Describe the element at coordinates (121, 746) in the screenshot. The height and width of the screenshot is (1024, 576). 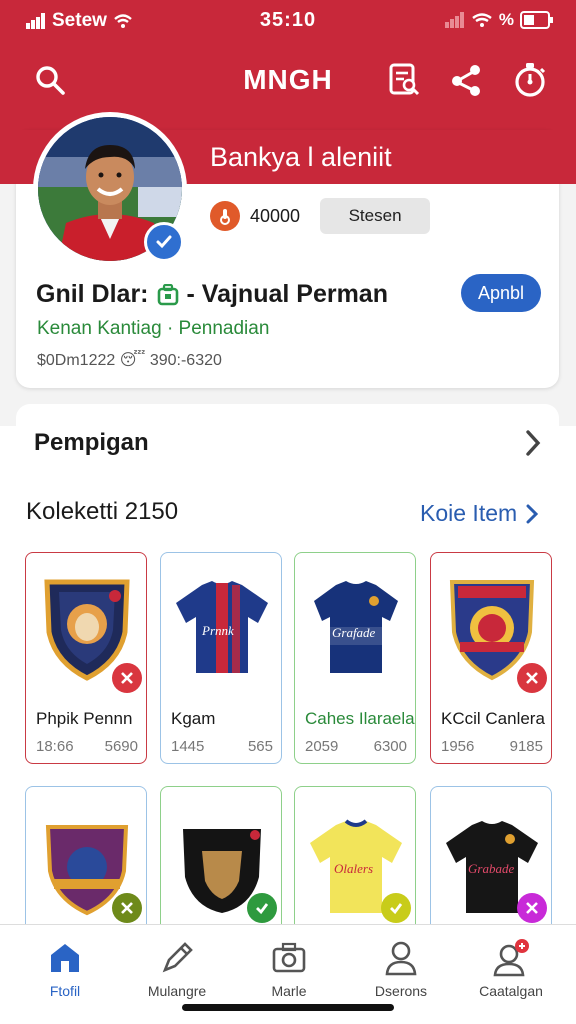
I see `item-stat-2: 5690` at that location.